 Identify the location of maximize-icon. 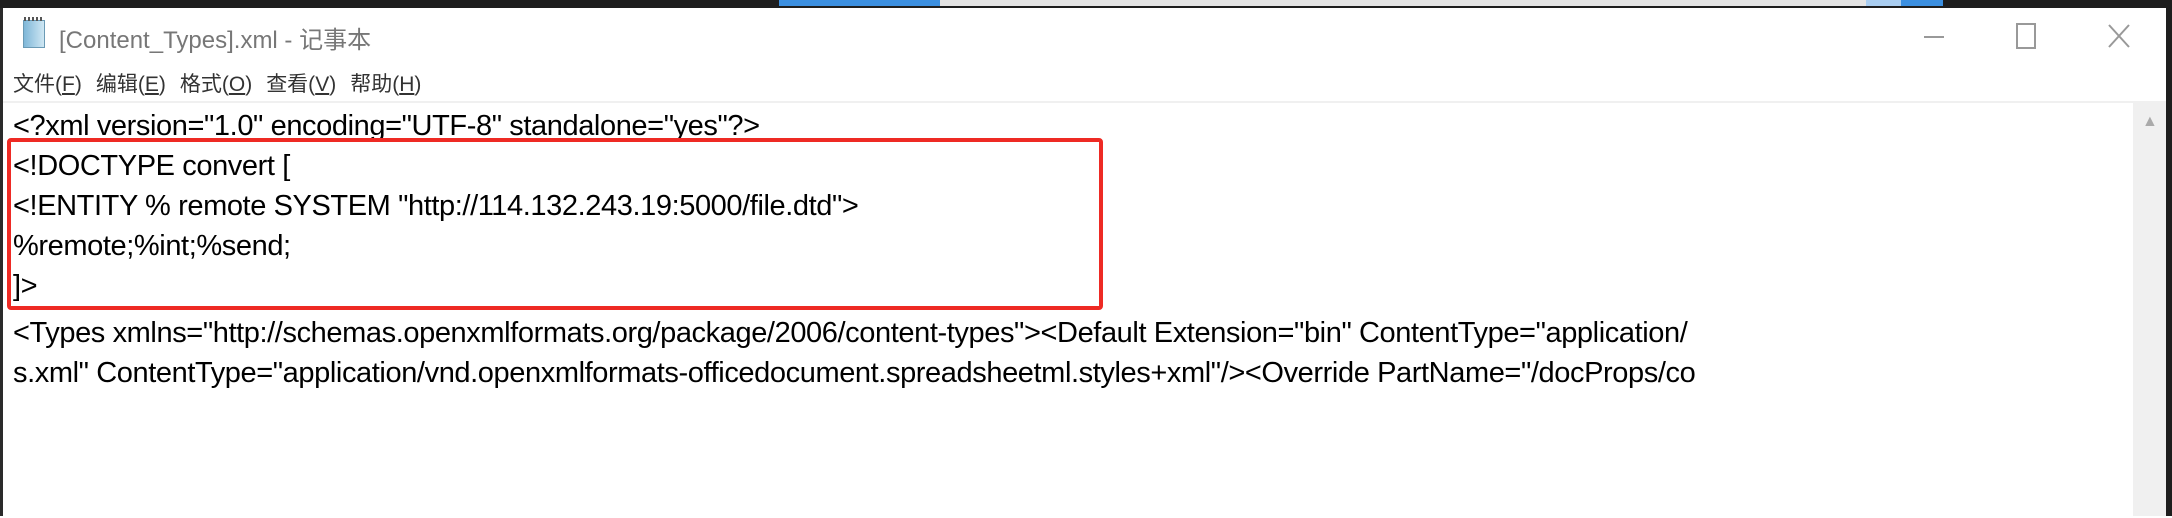
(2026, 36).